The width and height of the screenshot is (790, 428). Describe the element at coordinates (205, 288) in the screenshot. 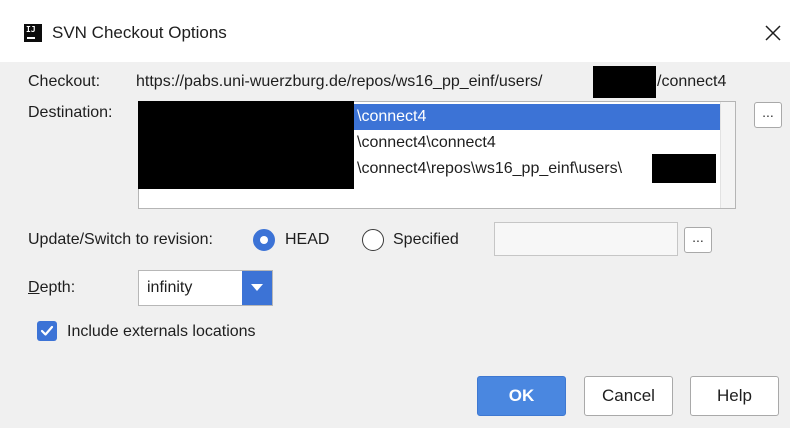

I see `depth-select: infinity` at that location.